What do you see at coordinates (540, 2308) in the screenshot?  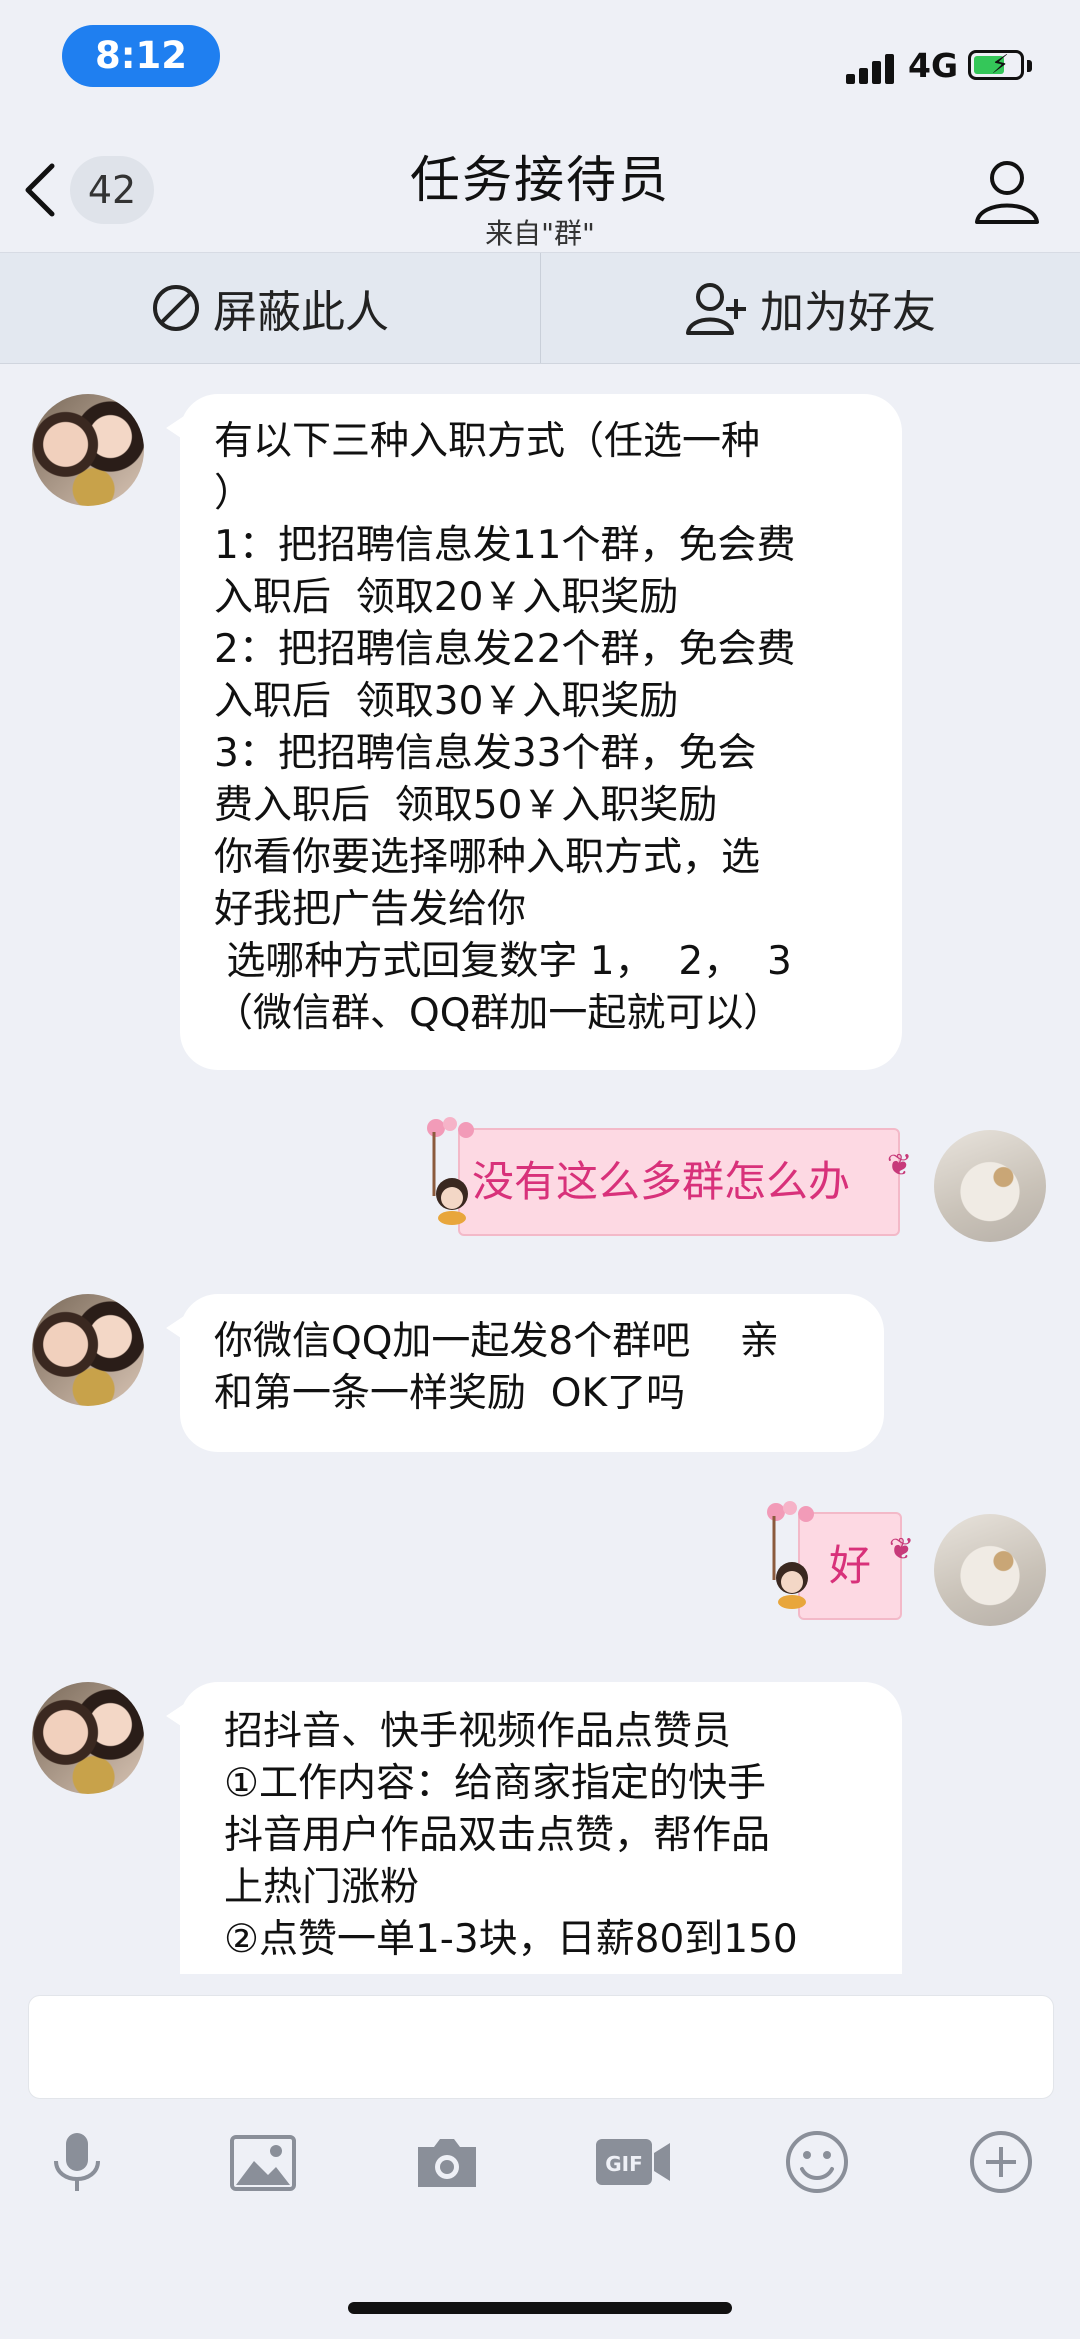 I see `home-indicator` at bounding box center [540, 2308].